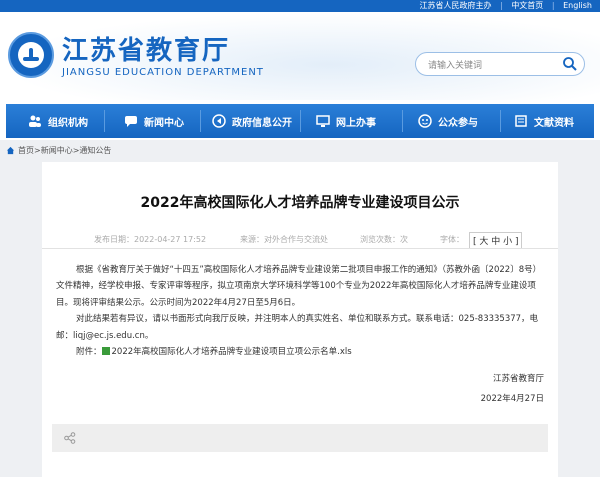  What do you see at coordinates (425, 121) in the screenshot?
I see `public-icon` at bounding box center [425, 121].